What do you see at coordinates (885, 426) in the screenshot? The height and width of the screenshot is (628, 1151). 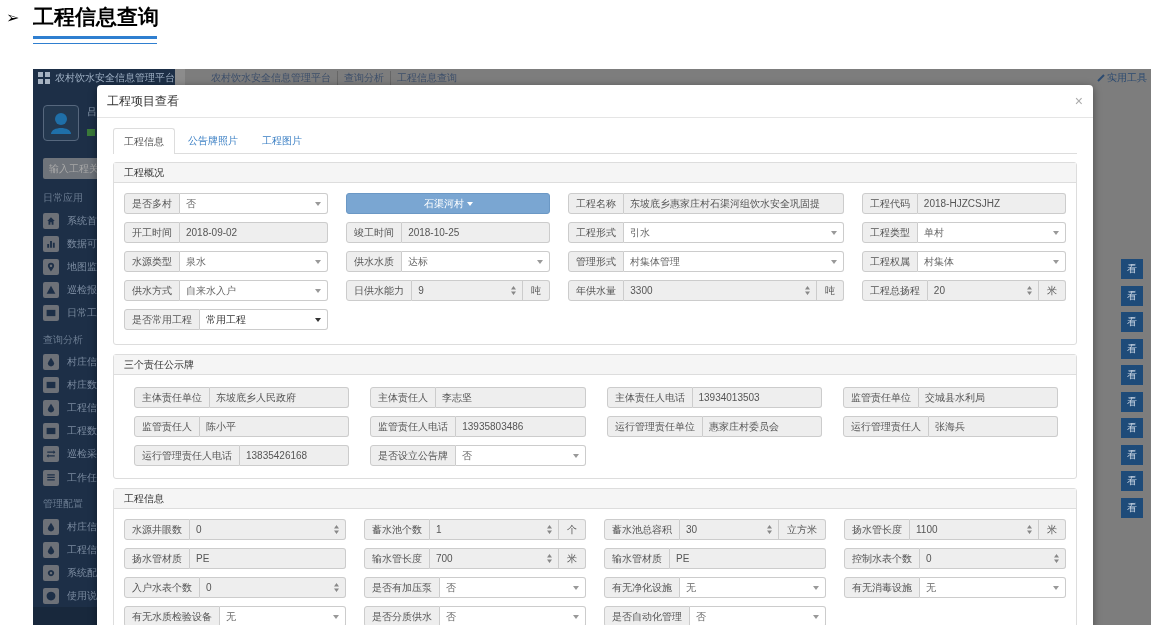 I see `field-label: 运行管理责任人` at bounding box center [885, 426].